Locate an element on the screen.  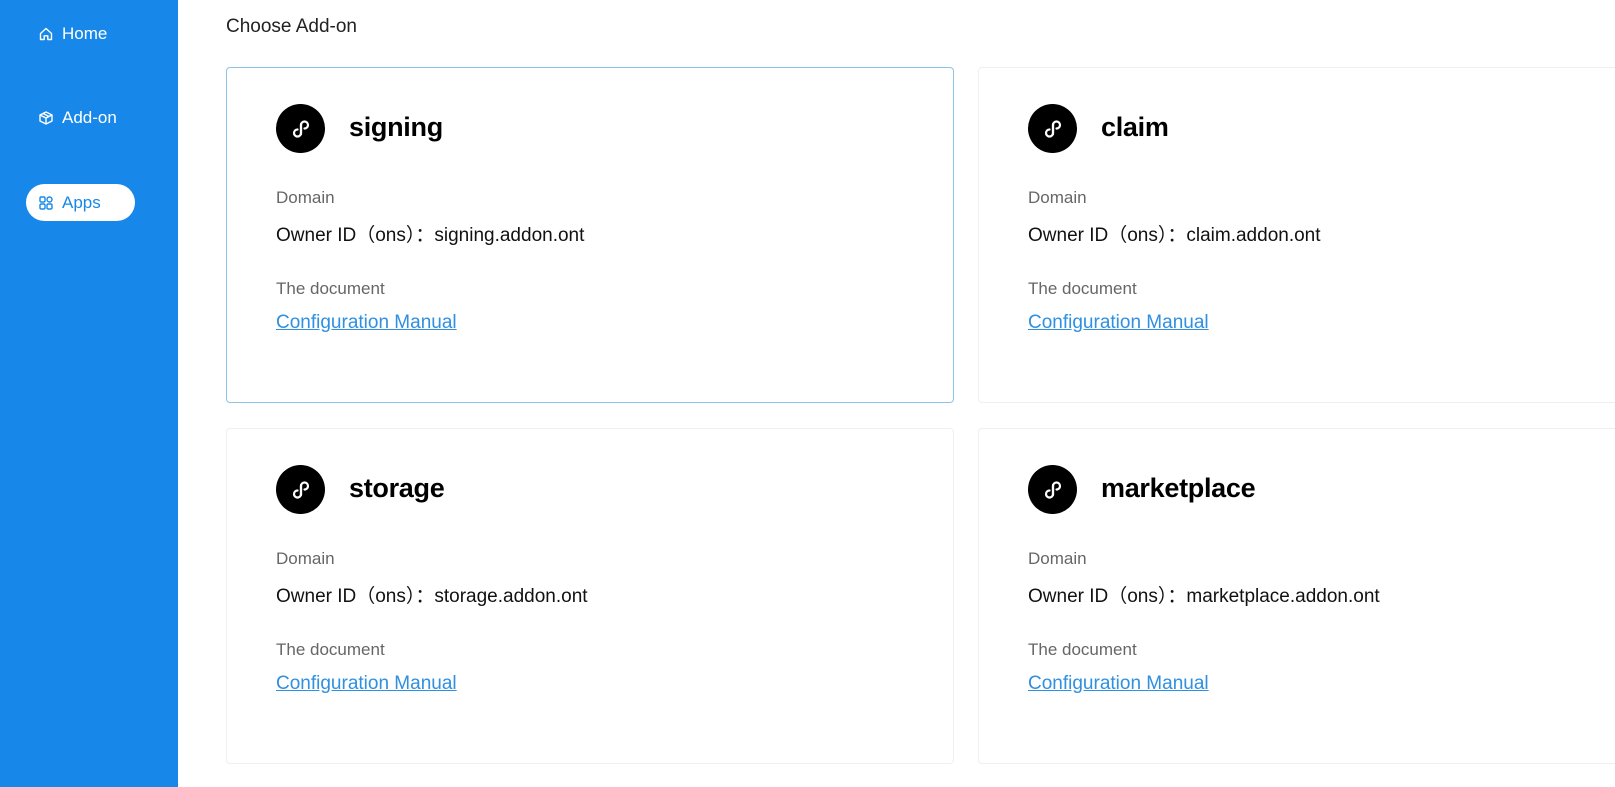
addon-name: storage is located at coordinates (397, 488).